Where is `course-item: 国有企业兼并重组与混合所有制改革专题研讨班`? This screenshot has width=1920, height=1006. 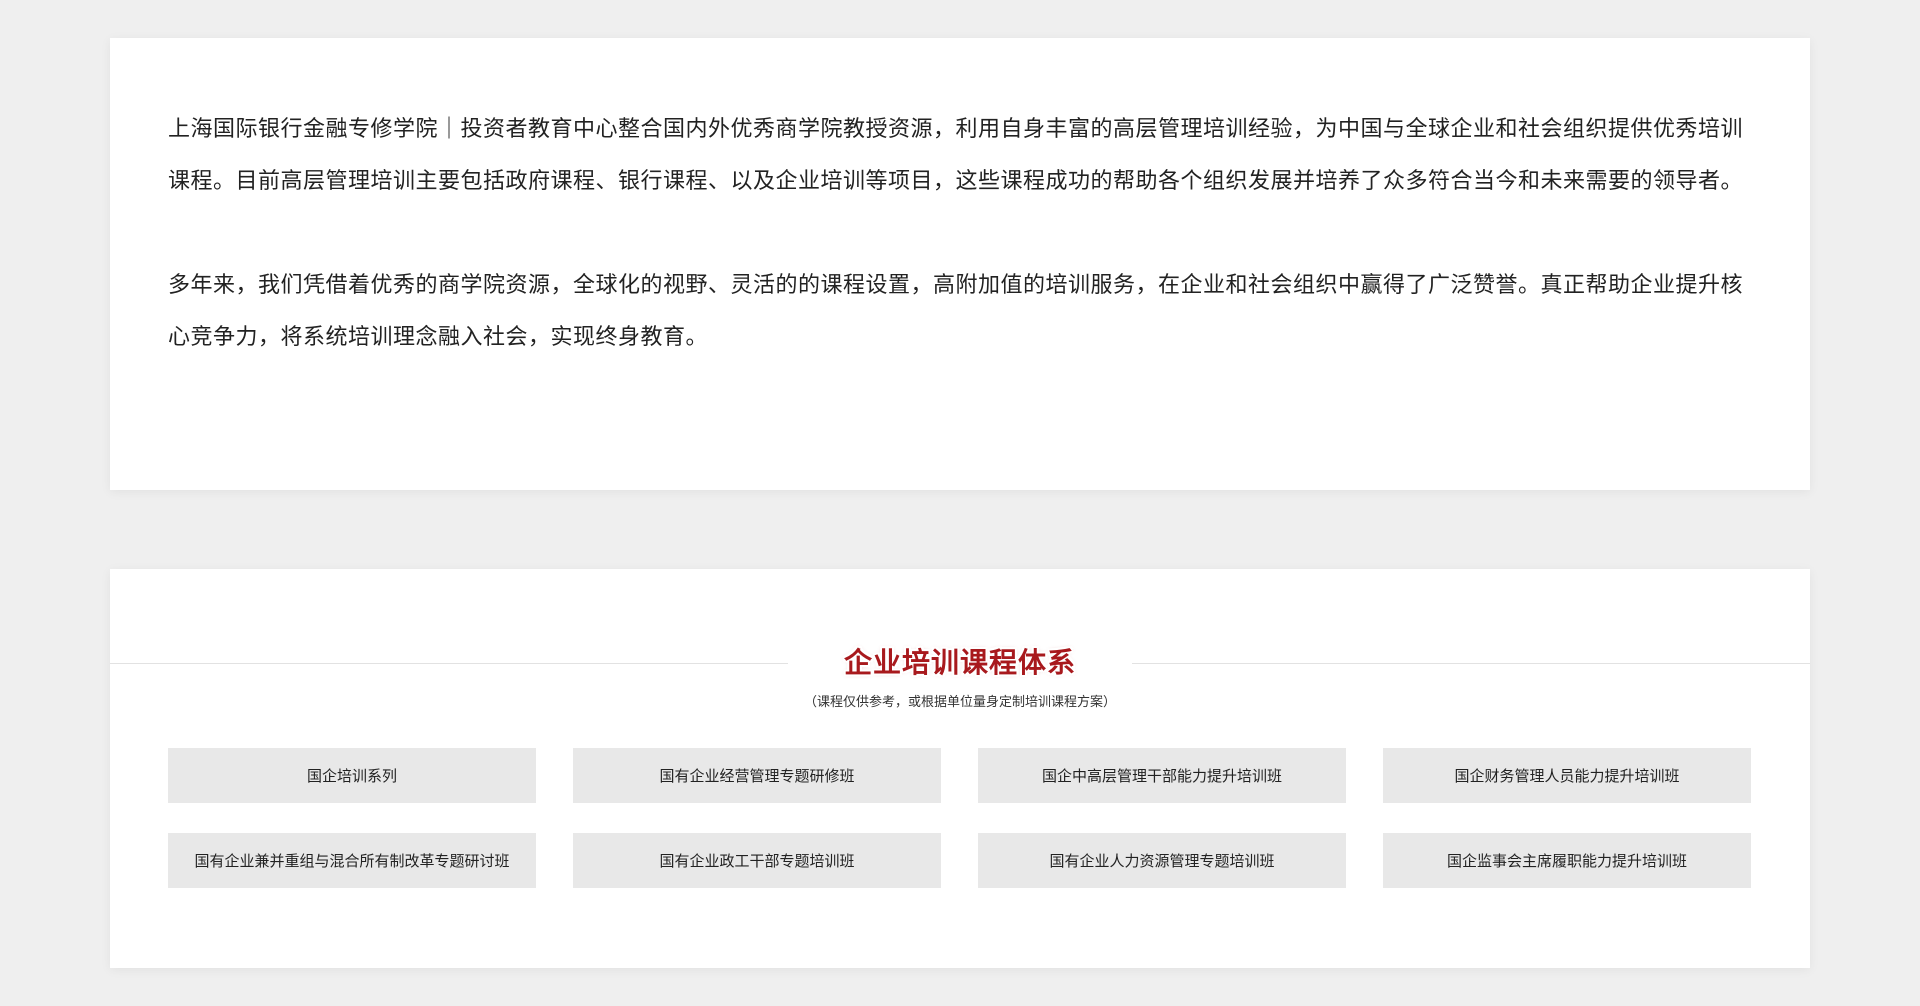
course-item: 国有企业兼并重组与混合所有制改革专题研讨班 is located at coordinates (352, 860).